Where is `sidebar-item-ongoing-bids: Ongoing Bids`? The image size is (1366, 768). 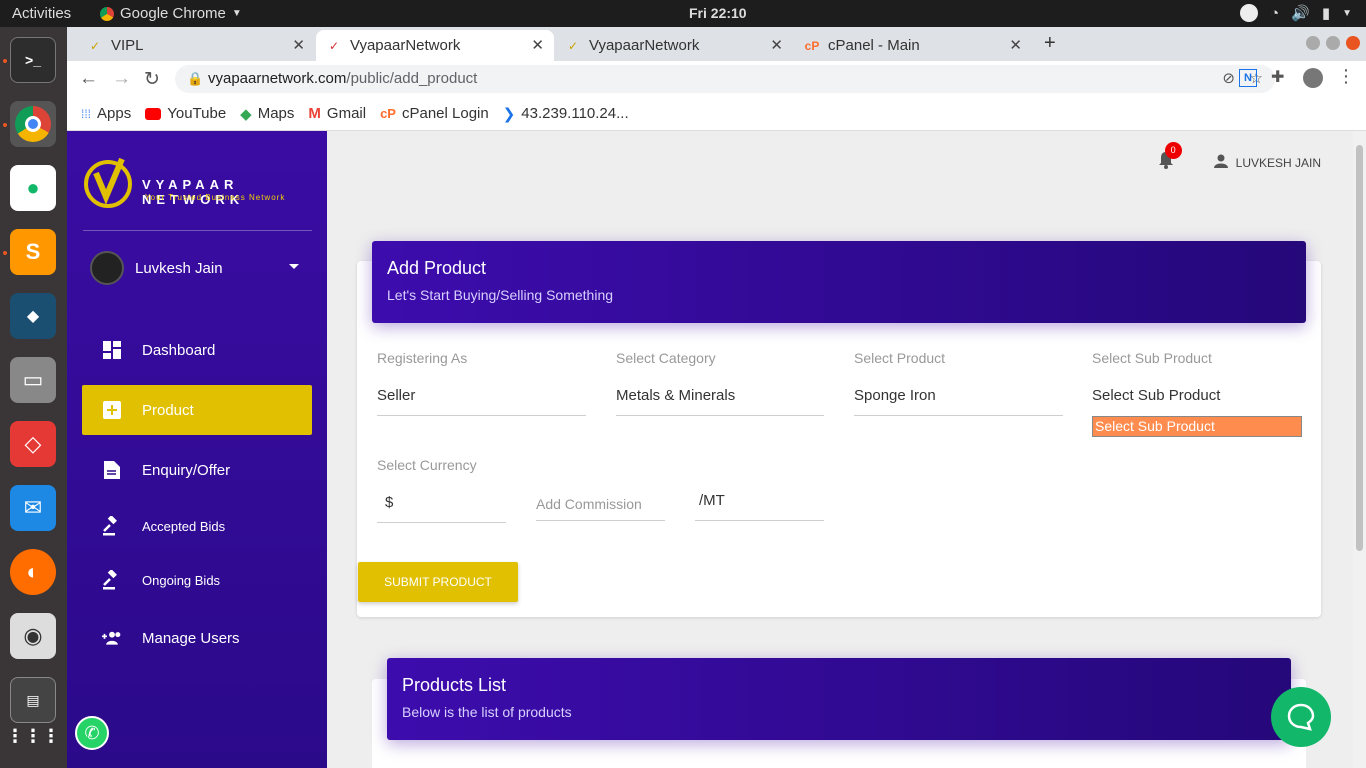
sidebar-item-ongoing-bids: Ongoing Bids is located at coordinates (197, 580).